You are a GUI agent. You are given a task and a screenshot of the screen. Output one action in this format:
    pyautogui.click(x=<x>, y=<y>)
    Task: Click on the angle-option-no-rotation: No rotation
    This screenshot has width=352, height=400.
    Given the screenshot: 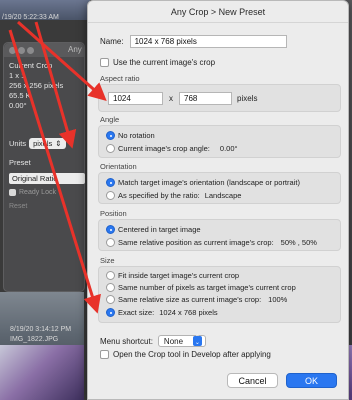 What is the action you would take?
    pyautogui.click(x=130, y=135)
    